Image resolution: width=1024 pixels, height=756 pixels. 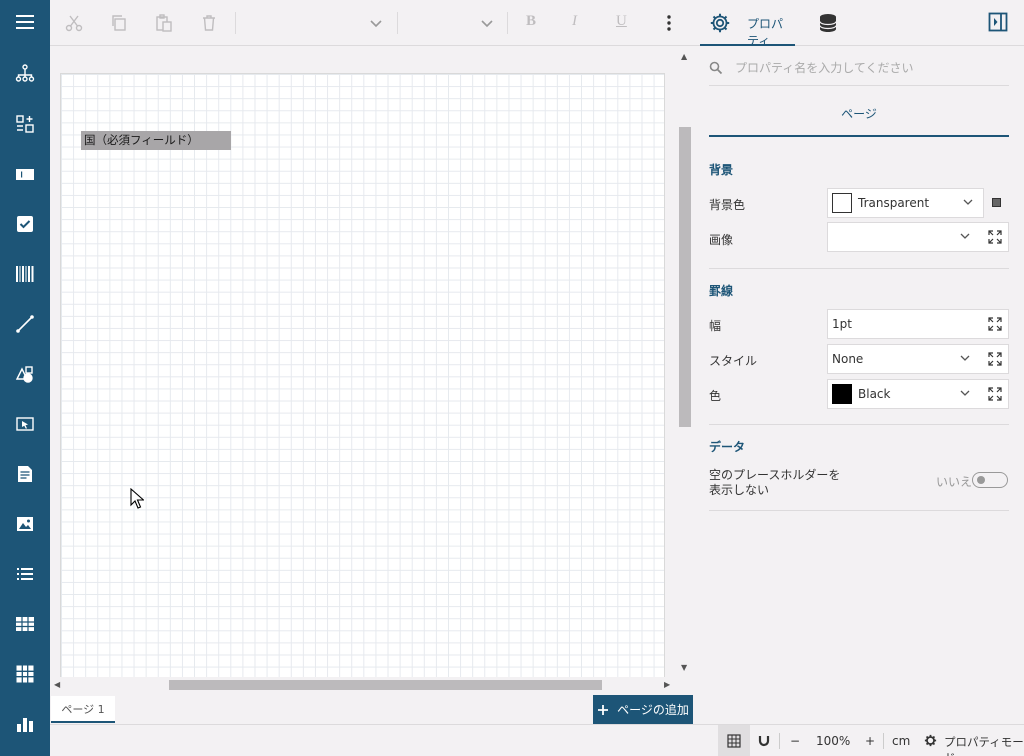 I want to click on panel-header: プロパティ, so click(x=859, y=24).